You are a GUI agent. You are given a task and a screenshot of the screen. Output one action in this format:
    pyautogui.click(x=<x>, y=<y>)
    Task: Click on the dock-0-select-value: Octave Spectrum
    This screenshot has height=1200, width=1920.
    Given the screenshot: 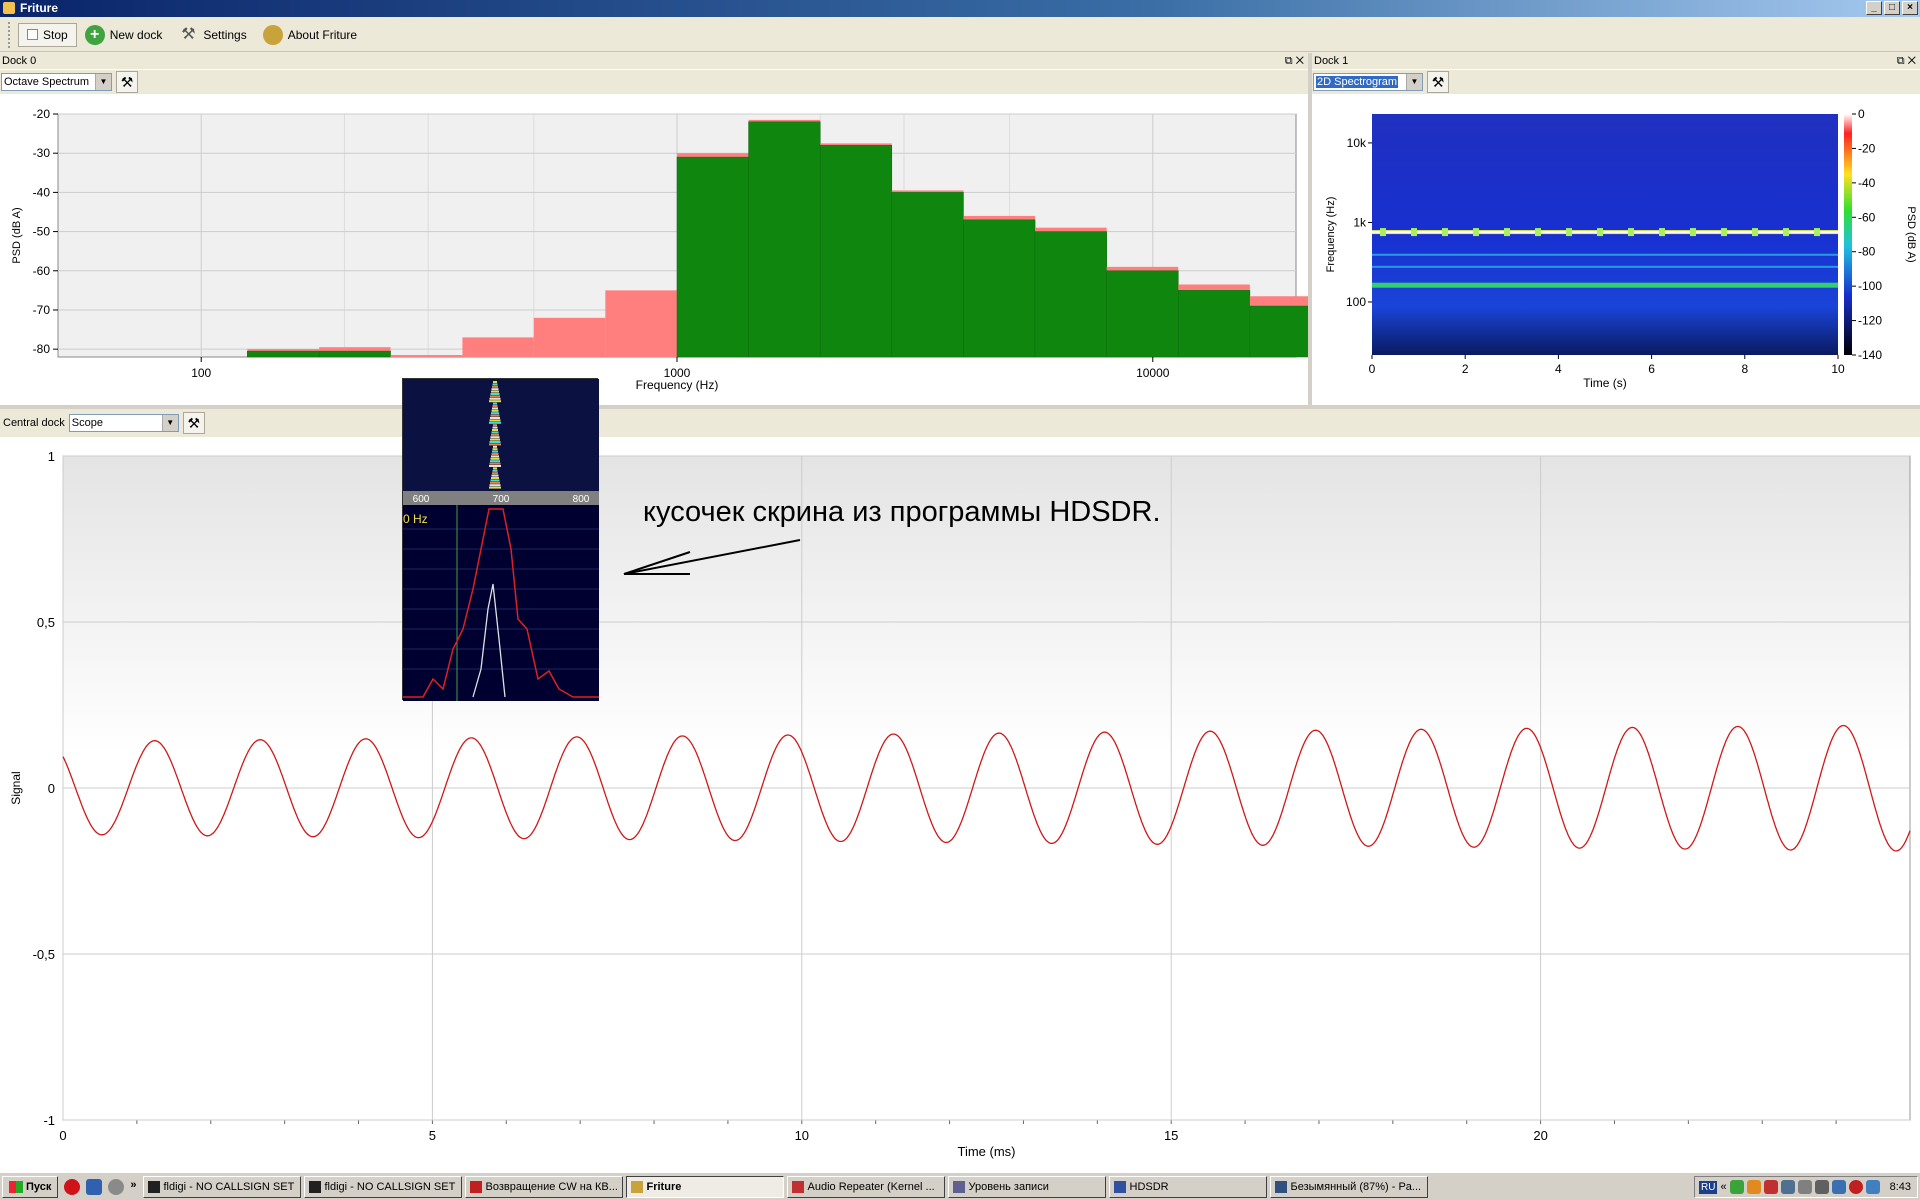 What is the action you would take?
    pyautogui.click(x=46, y=82)
    